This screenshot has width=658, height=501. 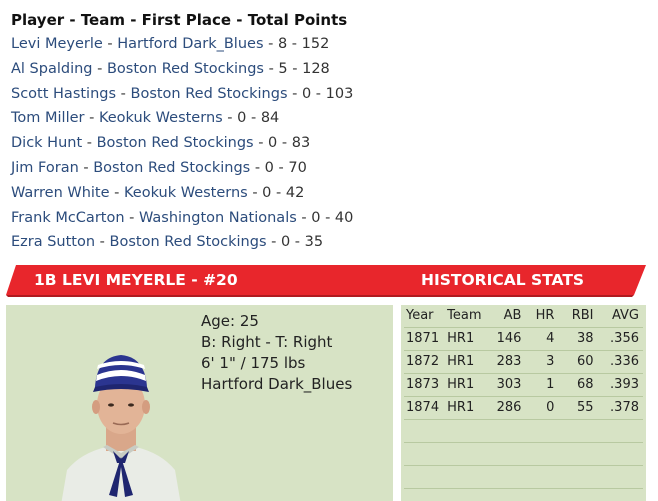 What do you see at coordinates (424, 408) in the screenshot?
I see `year-cell: 1874` at bounding box center [424, 408].